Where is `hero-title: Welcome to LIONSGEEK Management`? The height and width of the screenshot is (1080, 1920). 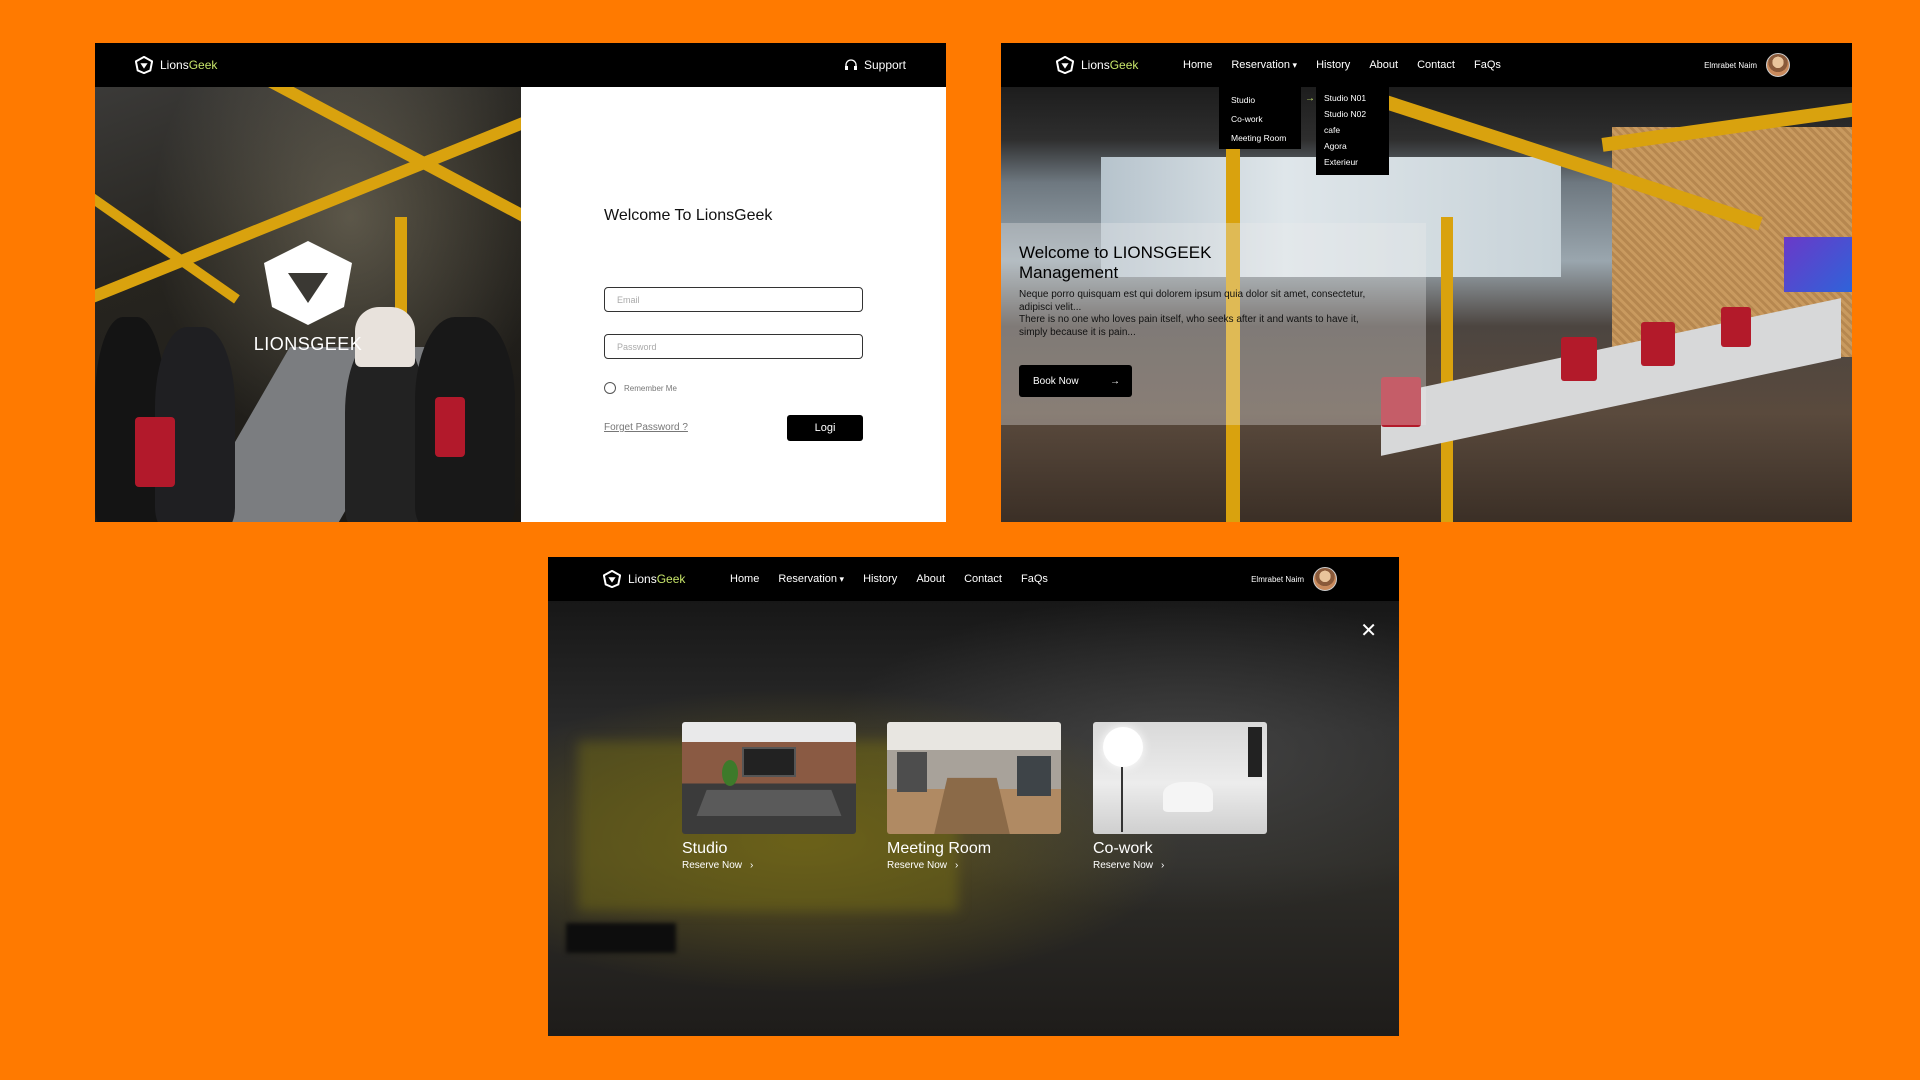
hero-title: Welcome to LIONSGEEK Management is located at coordinates (1115, 262).